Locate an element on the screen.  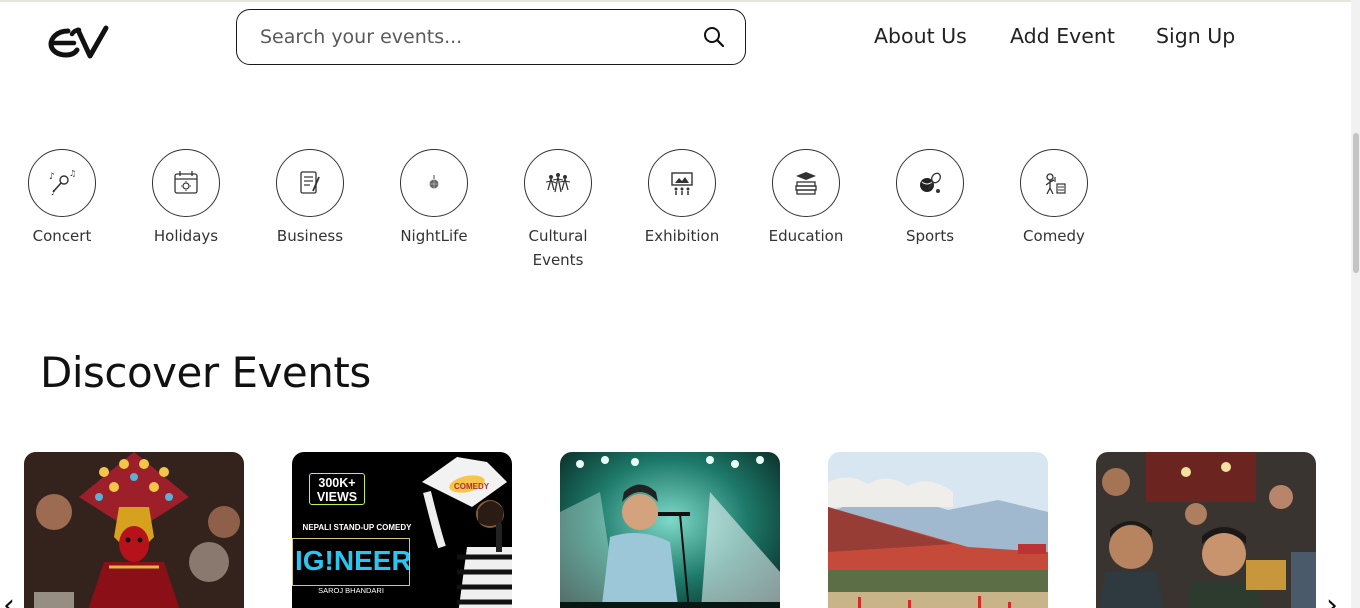
calendar-sun-icon is located at coordinates (186, 182).